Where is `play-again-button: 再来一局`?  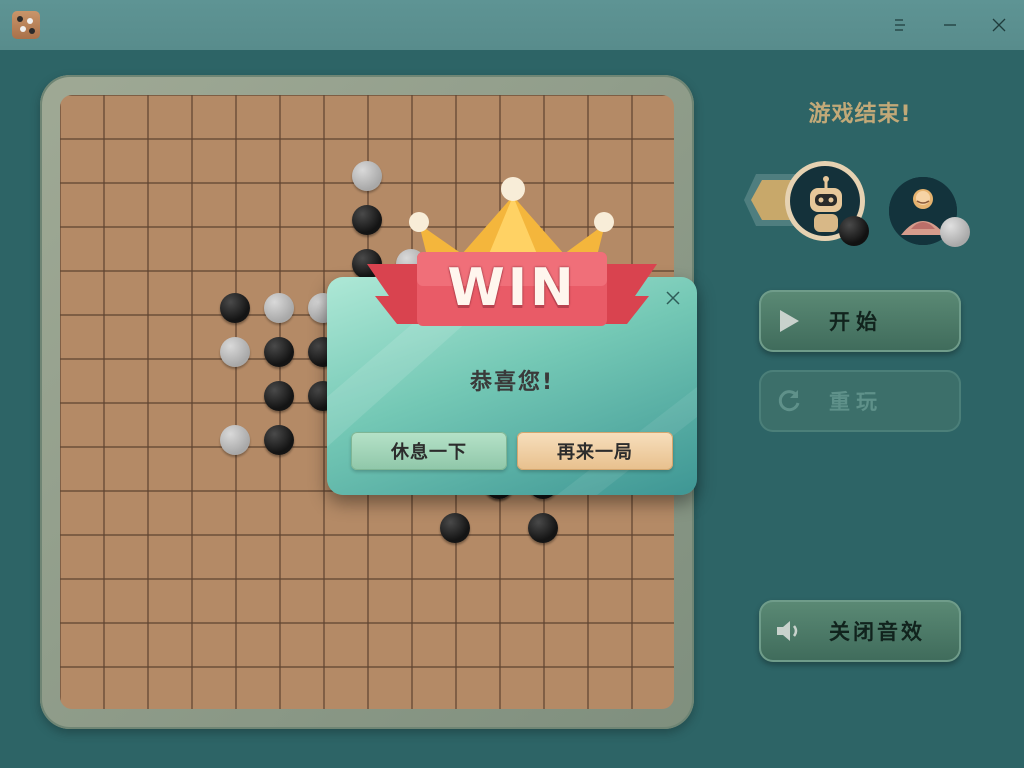
play-again-button: 再来一局 is located at coordinates (595, 451).